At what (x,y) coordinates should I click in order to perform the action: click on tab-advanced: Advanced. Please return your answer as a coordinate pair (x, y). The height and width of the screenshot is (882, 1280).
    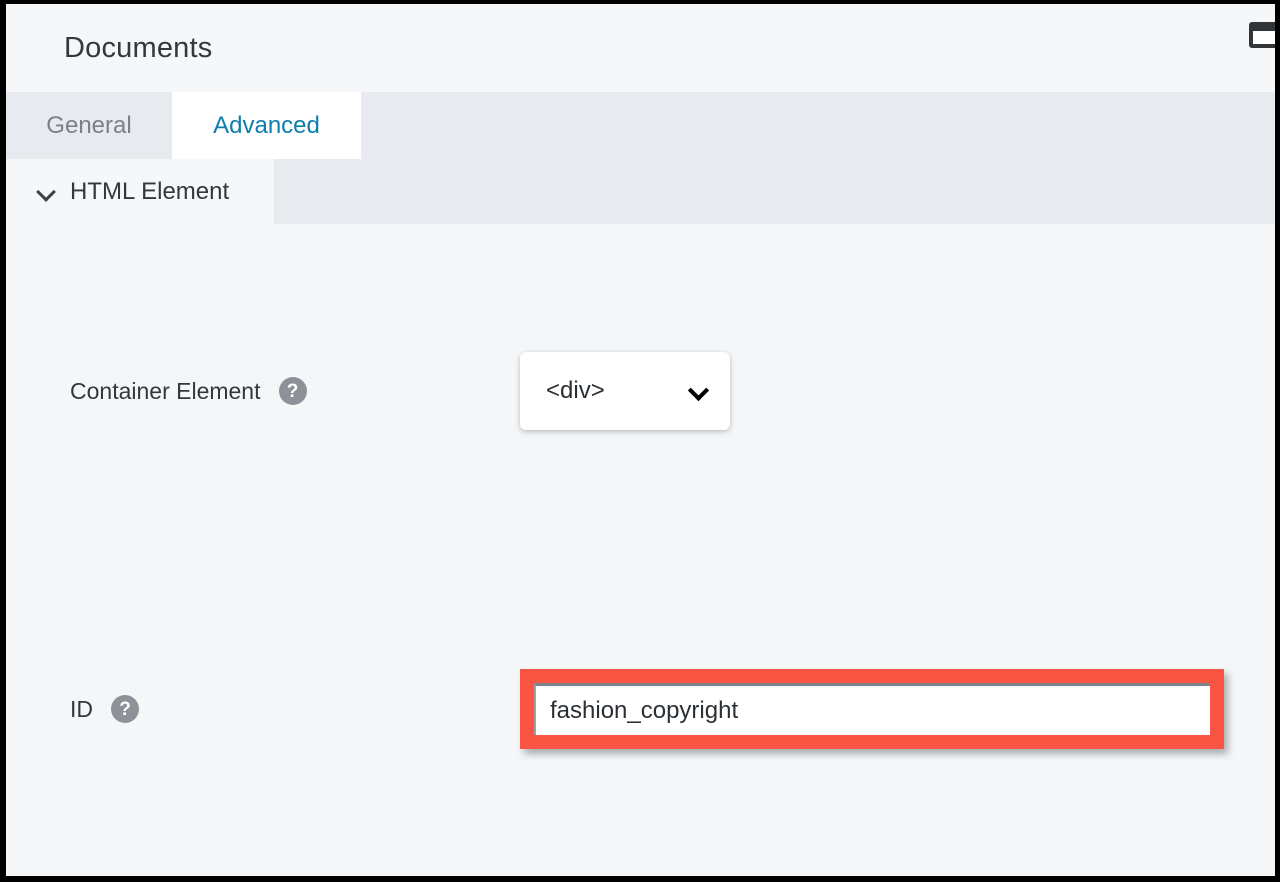
    Looking at the image, I should click on (266, 125).